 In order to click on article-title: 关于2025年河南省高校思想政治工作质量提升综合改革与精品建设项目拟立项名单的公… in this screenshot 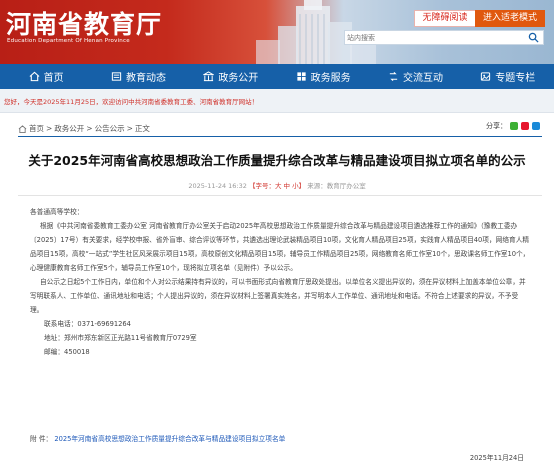, I will do `click(277, 160)`.